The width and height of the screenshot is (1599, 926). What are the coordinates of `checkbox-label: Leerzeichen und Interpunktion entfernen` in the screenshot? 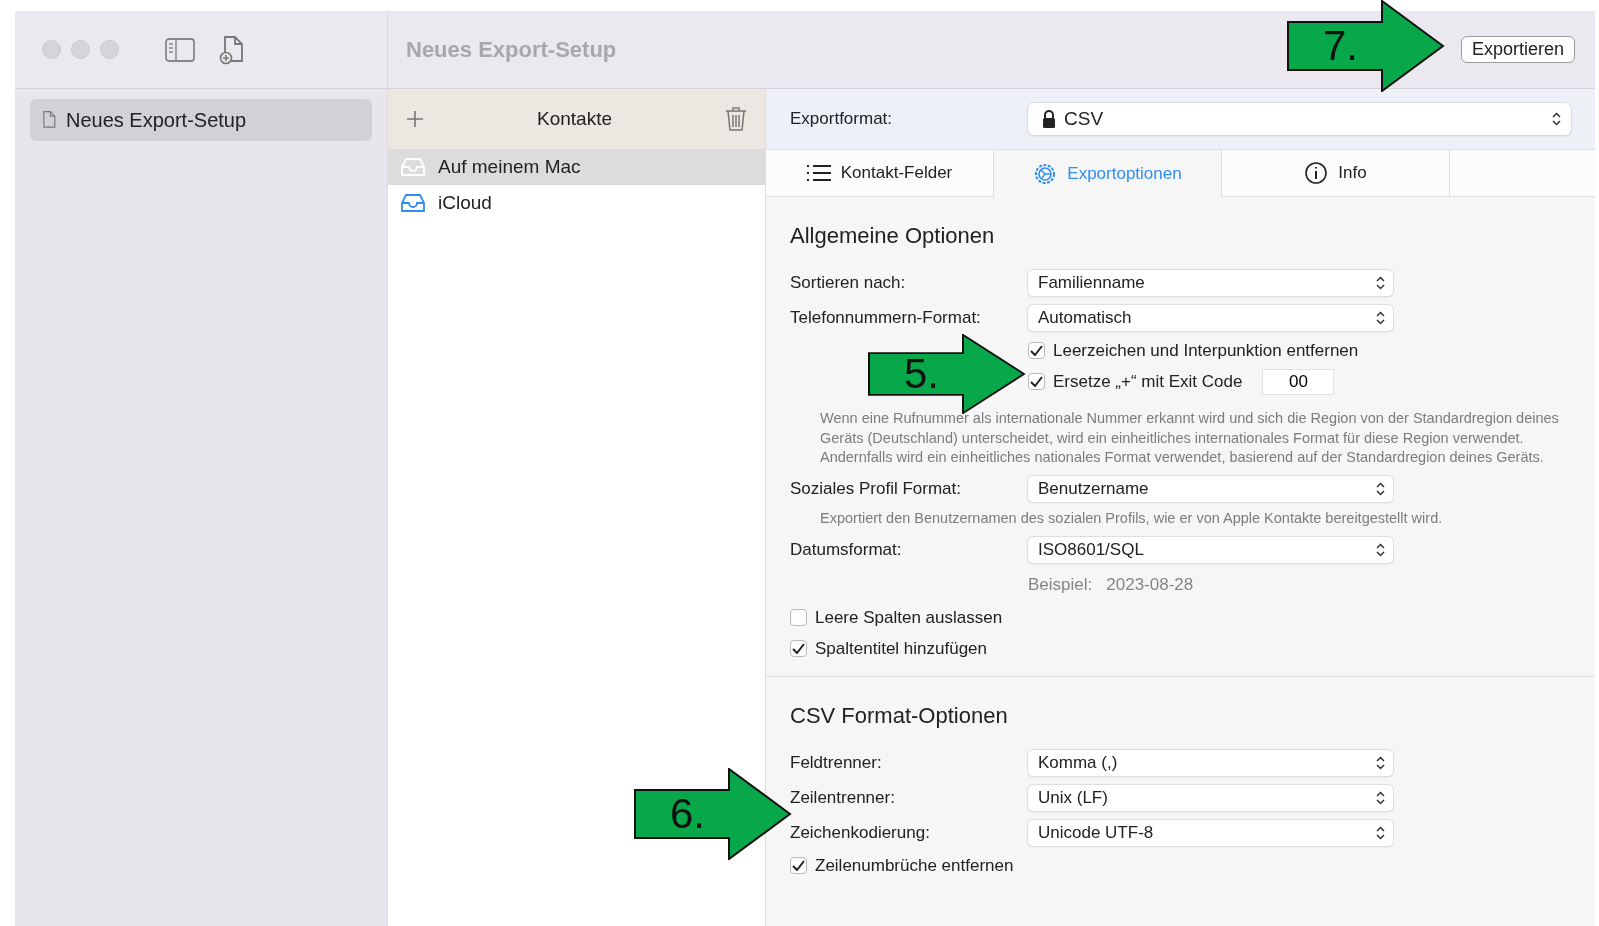 It's located at (1206, 350).